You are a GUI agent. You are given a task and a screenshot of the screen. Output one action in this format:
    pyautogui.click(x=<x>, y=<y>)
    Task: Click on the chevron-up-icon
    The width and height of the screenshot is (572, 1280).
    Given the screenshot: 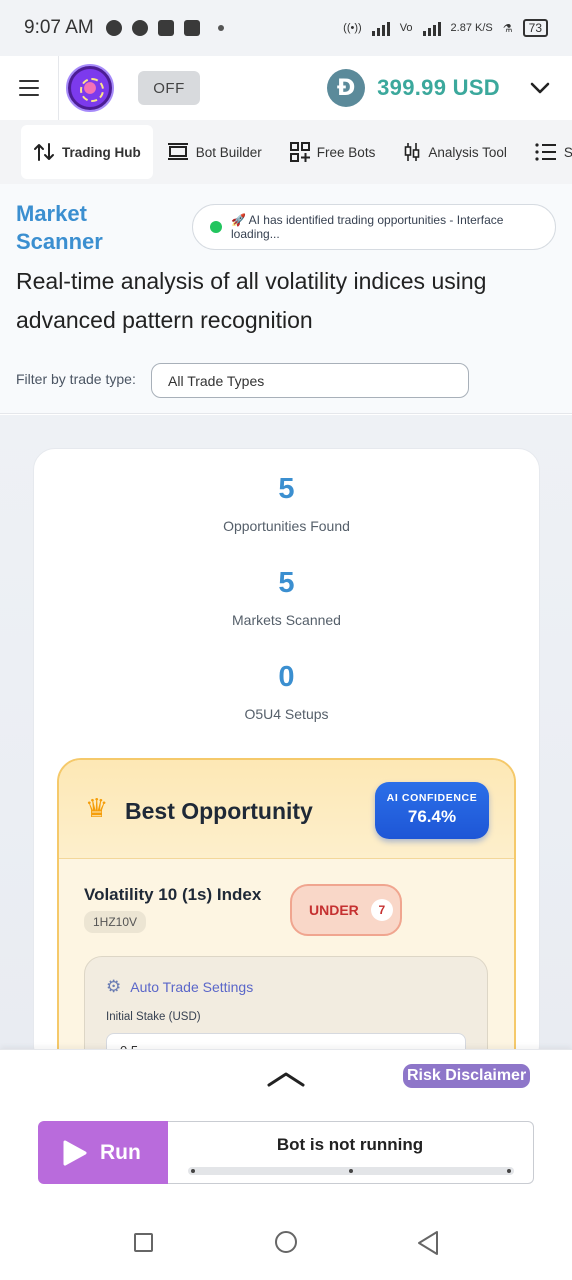 What is the action you would take?
    pyautogui.click(x=286, y=1079)
    